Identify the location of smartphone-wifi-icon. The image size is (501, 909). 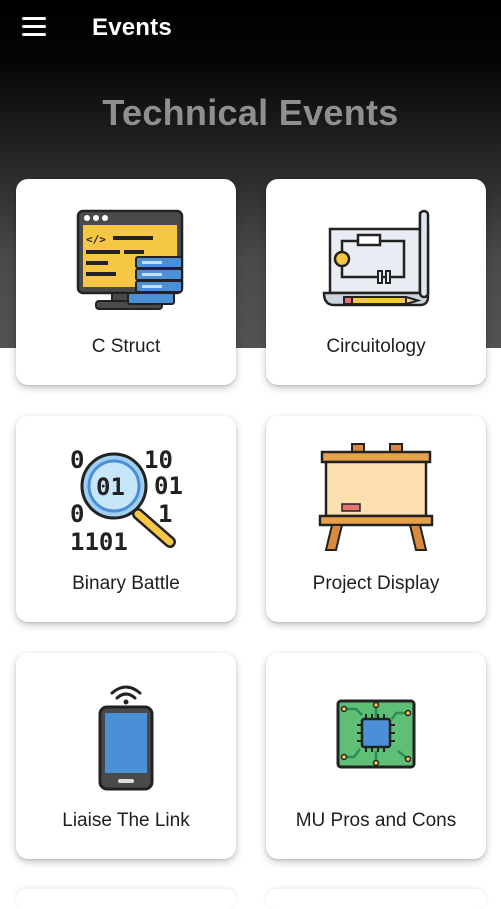
(126, 738).